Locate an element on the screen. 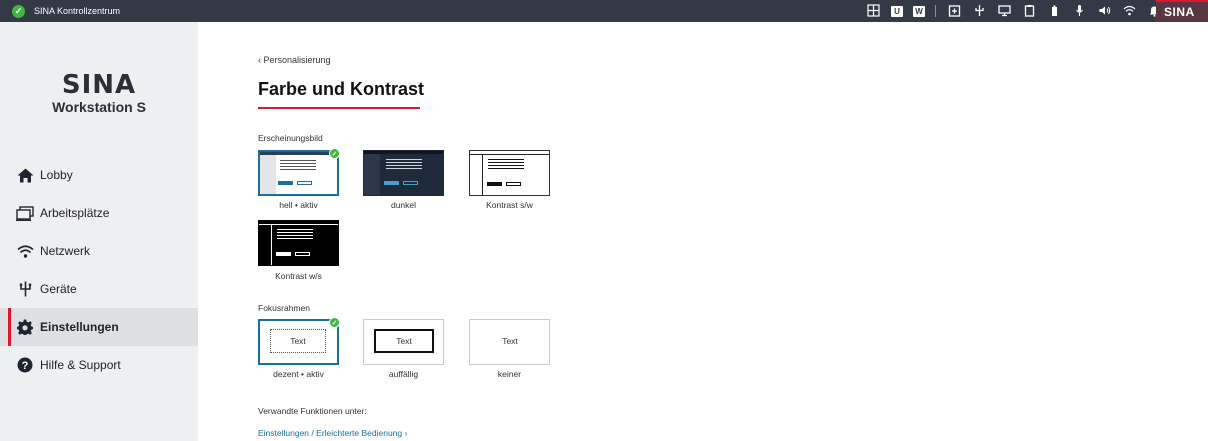 The height and width of the screenshot is (441, 1208). sidebar-item-label: Netzwerk is located at coordinates (65, 251).